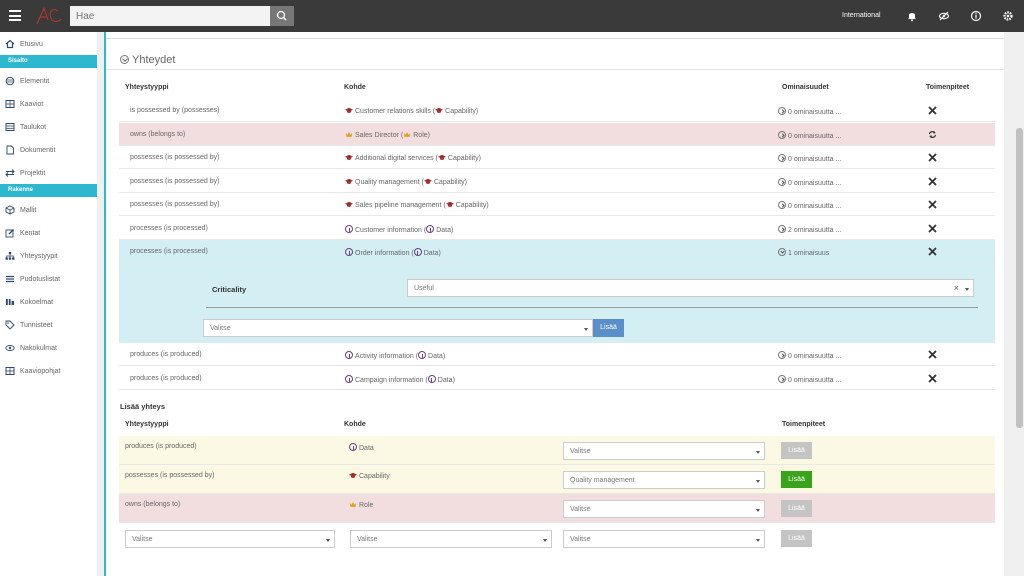  What do you see at coordinates (48, 210) in the screenshot?
I see `sidebar-item-mallit: Mallit` at bounding box center [48, 210].